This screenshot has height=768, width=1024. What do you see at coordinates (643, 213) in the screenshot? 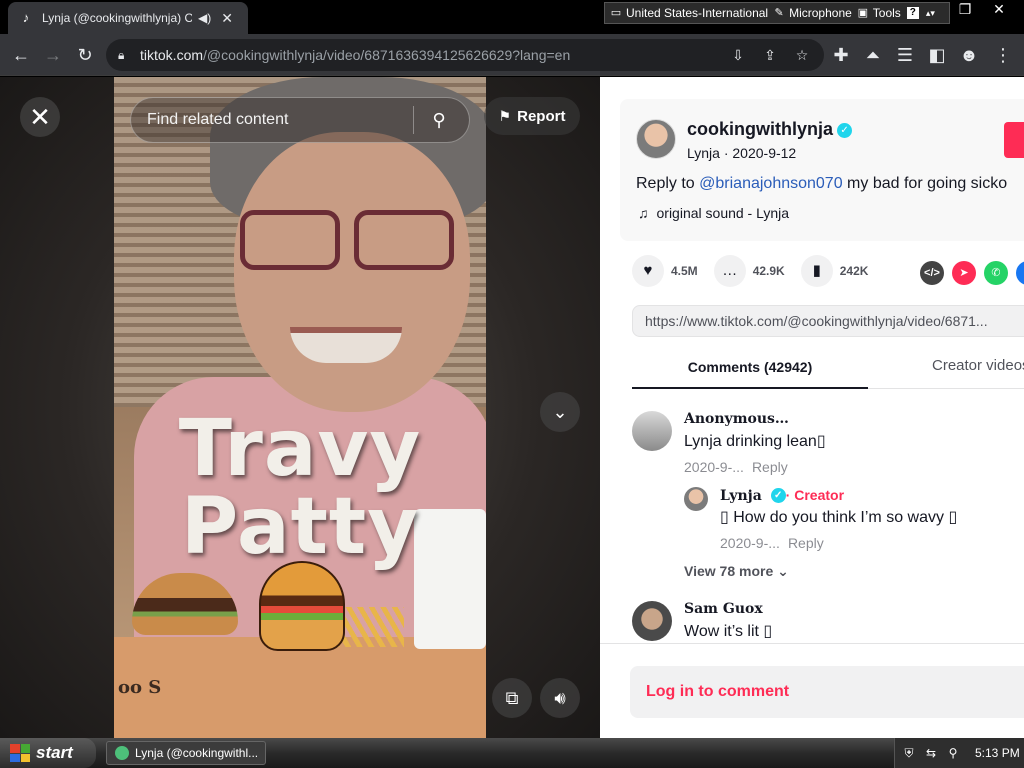
I see `music-note-icon: ♫` at bounding box center [643, 213].